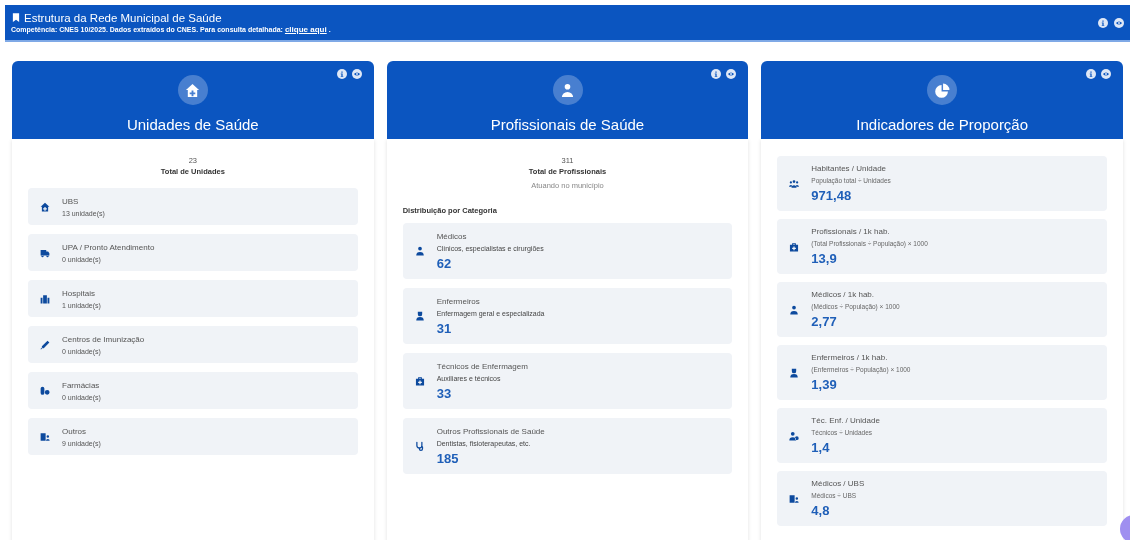 The image size is (1130, 540). What do you see at coordinates (942, 124) in the screenshot?
I see `card-title: Indicadores de Proporção` at bounding box center [942, 124].